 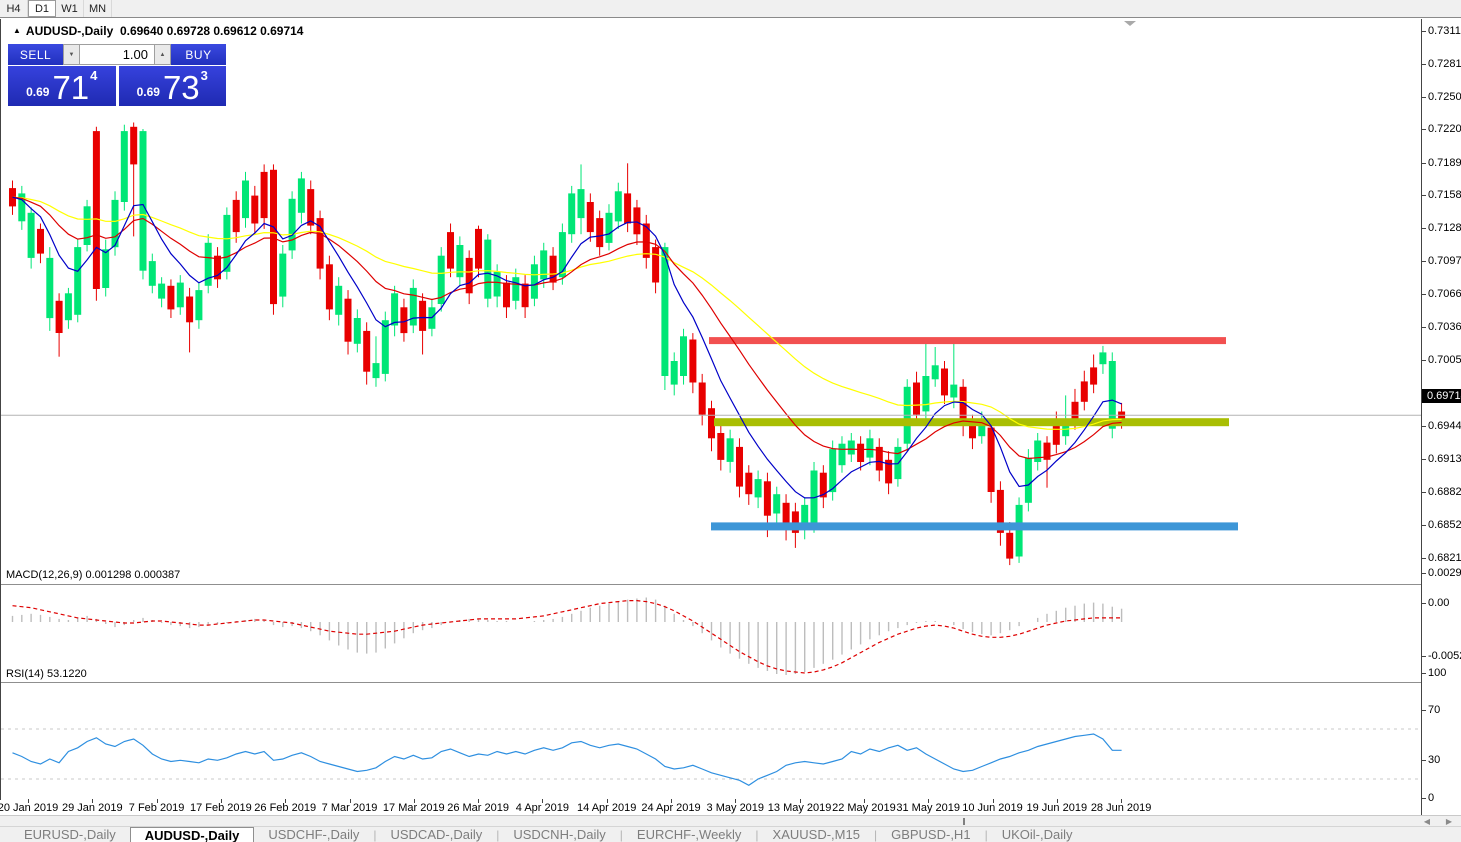 I want to click on scroll-right-icon: ▶, so click(x=1449, y=821).